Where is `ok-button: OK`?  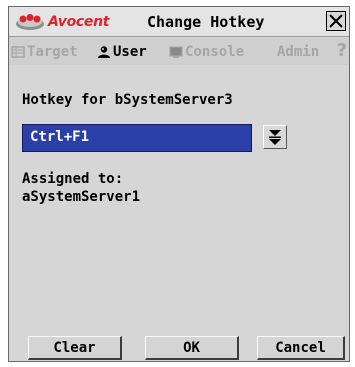
ok-button: OK is located at coordinates (192, 348).